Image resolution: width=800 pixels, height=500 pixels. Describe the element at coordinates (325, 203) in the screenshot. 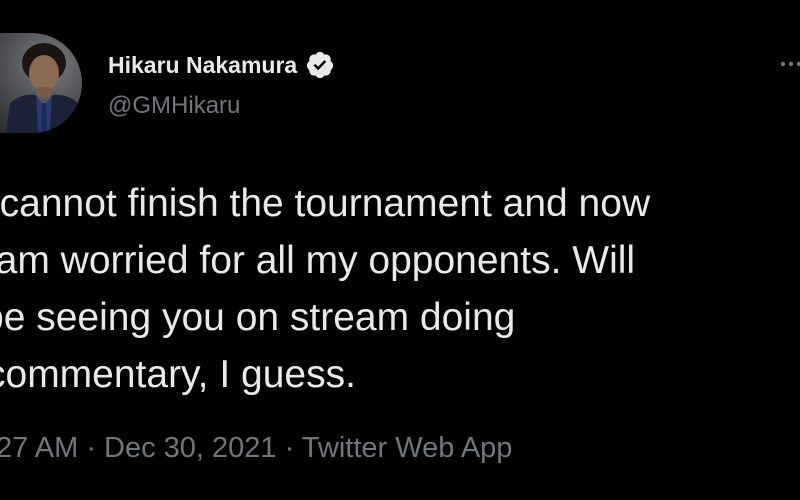

I see `tweet-text-line: I cannot finish the tournament and now` at that location.